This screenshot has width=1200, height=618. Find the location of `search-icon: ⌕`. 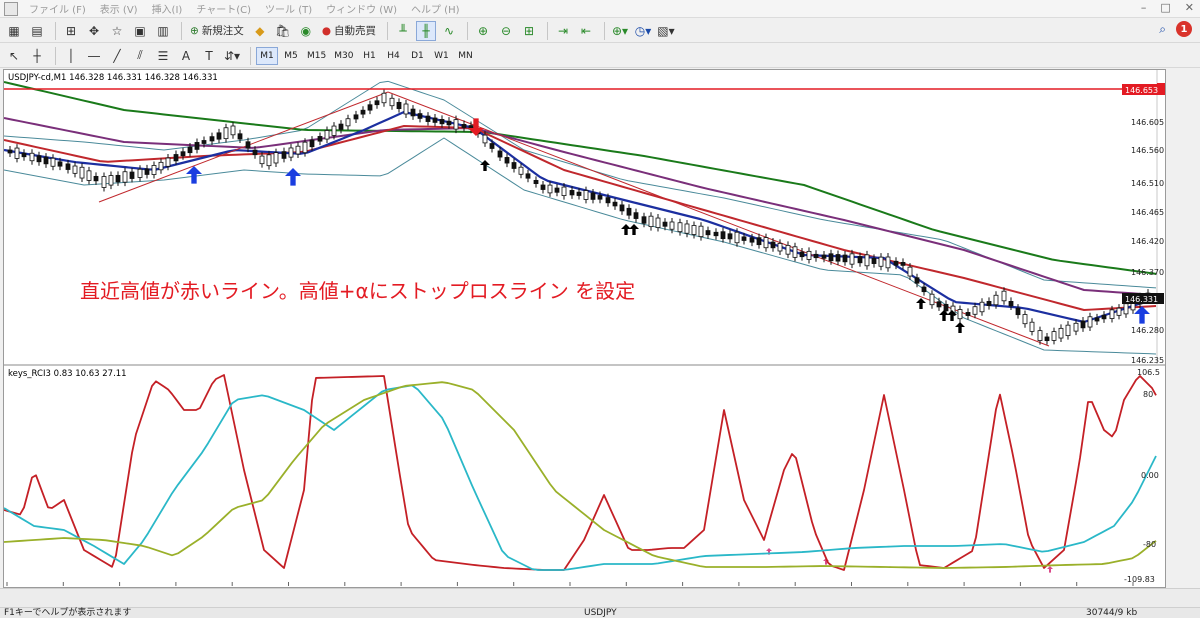

search-icon: ⌕ is located at coordinates (1162, 29).